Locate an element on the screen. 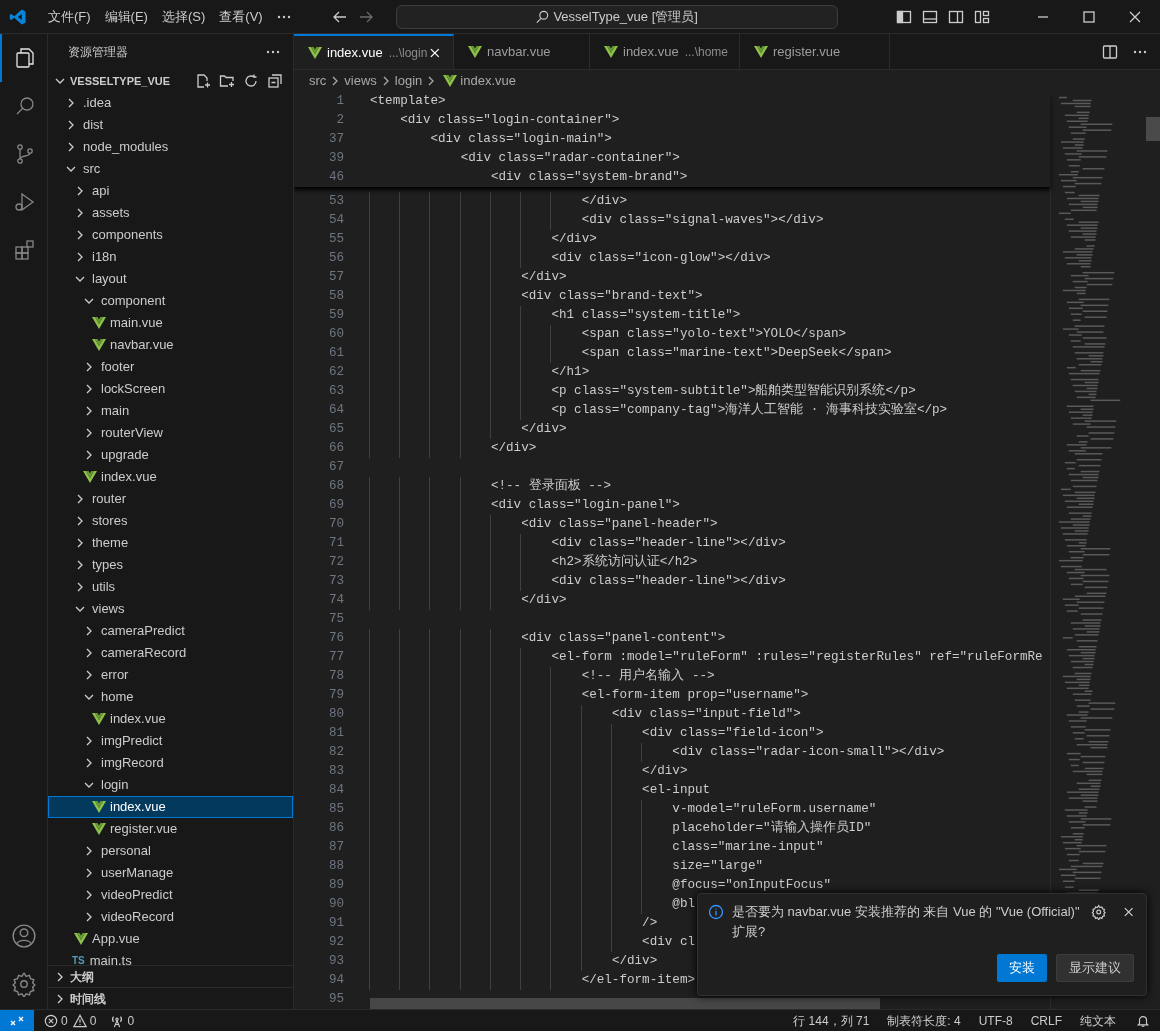 This screenshot has width=1160, height=1031. folder-item: api is located at coordinates (170, 191).